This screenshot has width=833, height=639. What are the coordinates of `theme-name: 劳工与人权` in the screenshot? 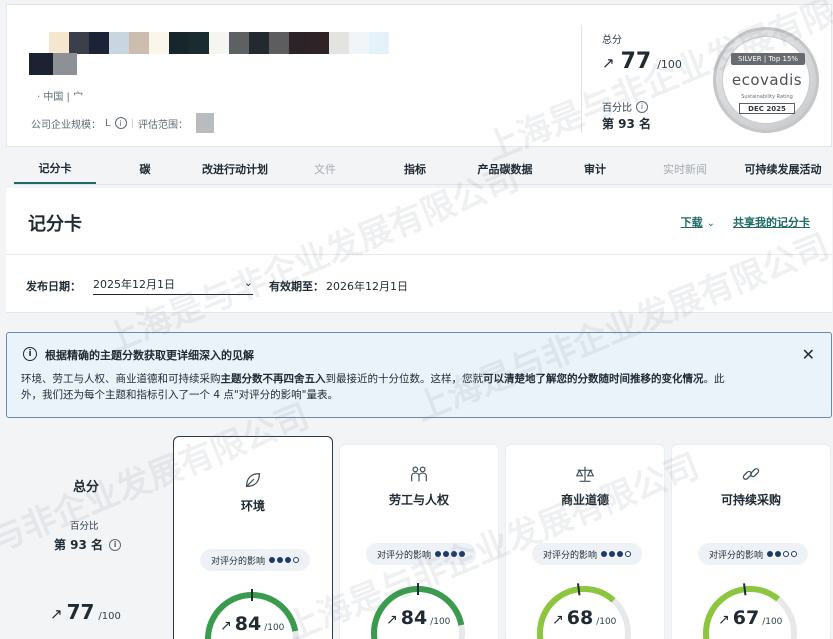 It's located at (418, 500).